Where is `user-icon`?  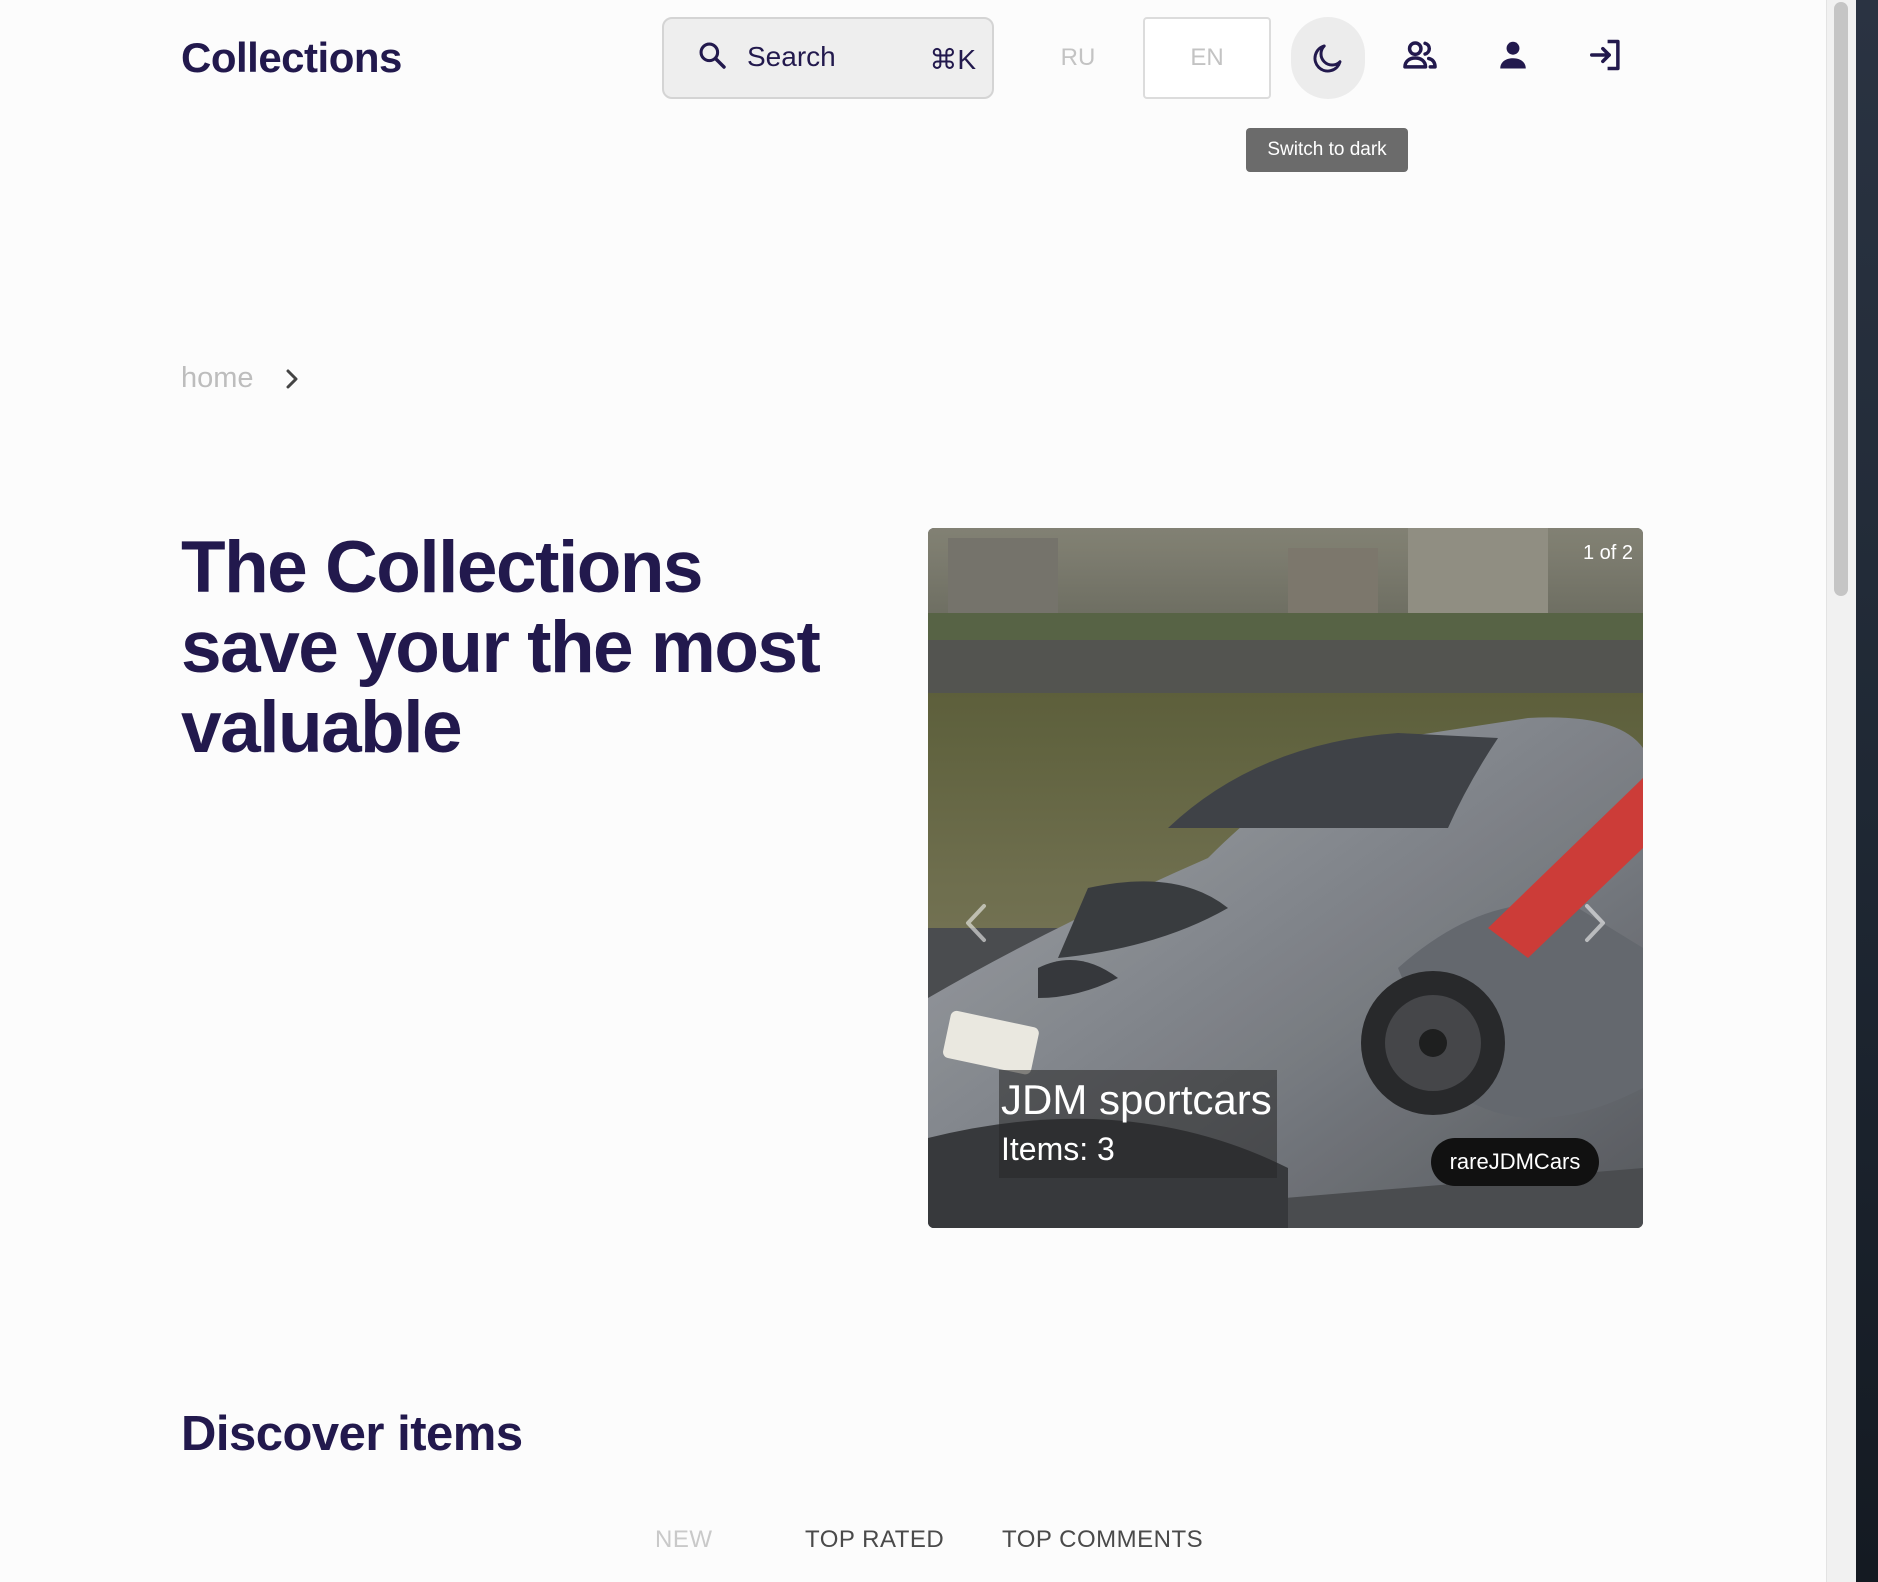
user-icon is located at coordinates (1513, 55).